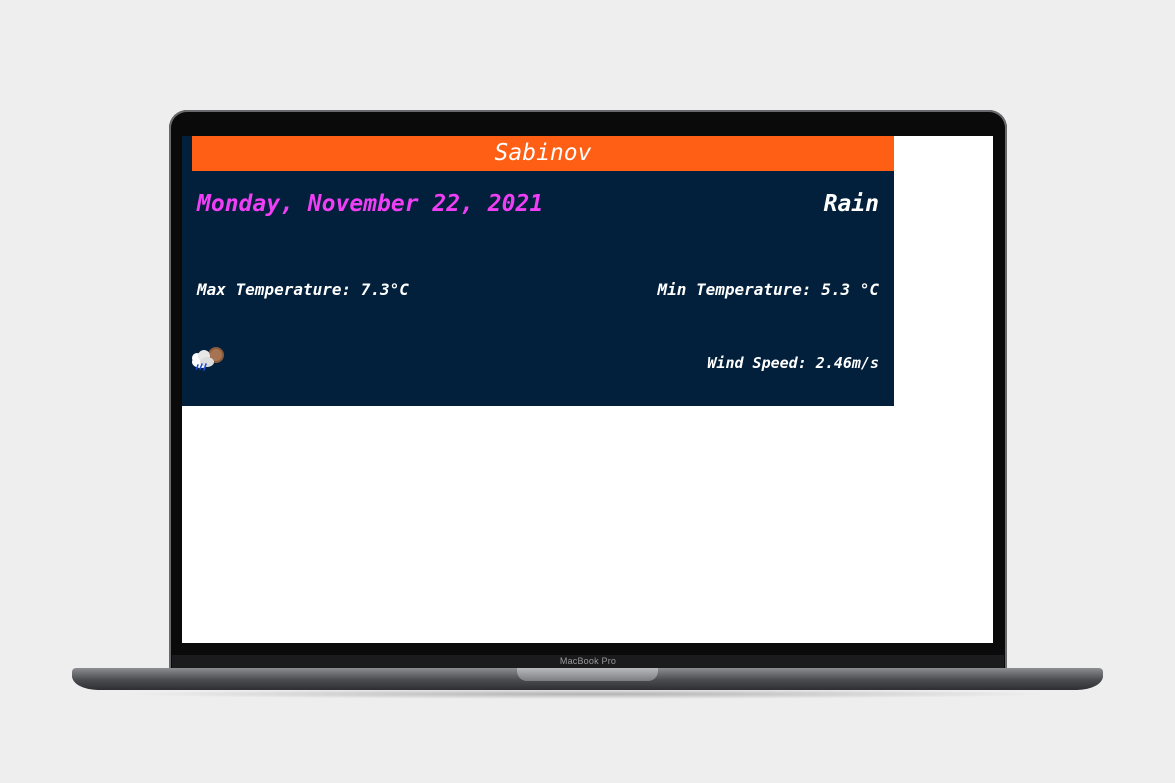  What do you see at coordinates (587, 694) in the screenshot?
I see `laptop-shadow` at bounding box center [587, 694].